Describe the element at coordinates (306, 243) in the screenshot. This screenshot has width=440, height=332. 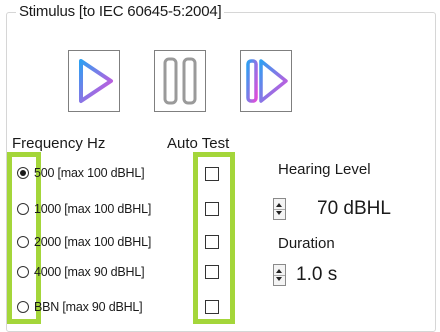
I see `duration-label: Duration` at that location.